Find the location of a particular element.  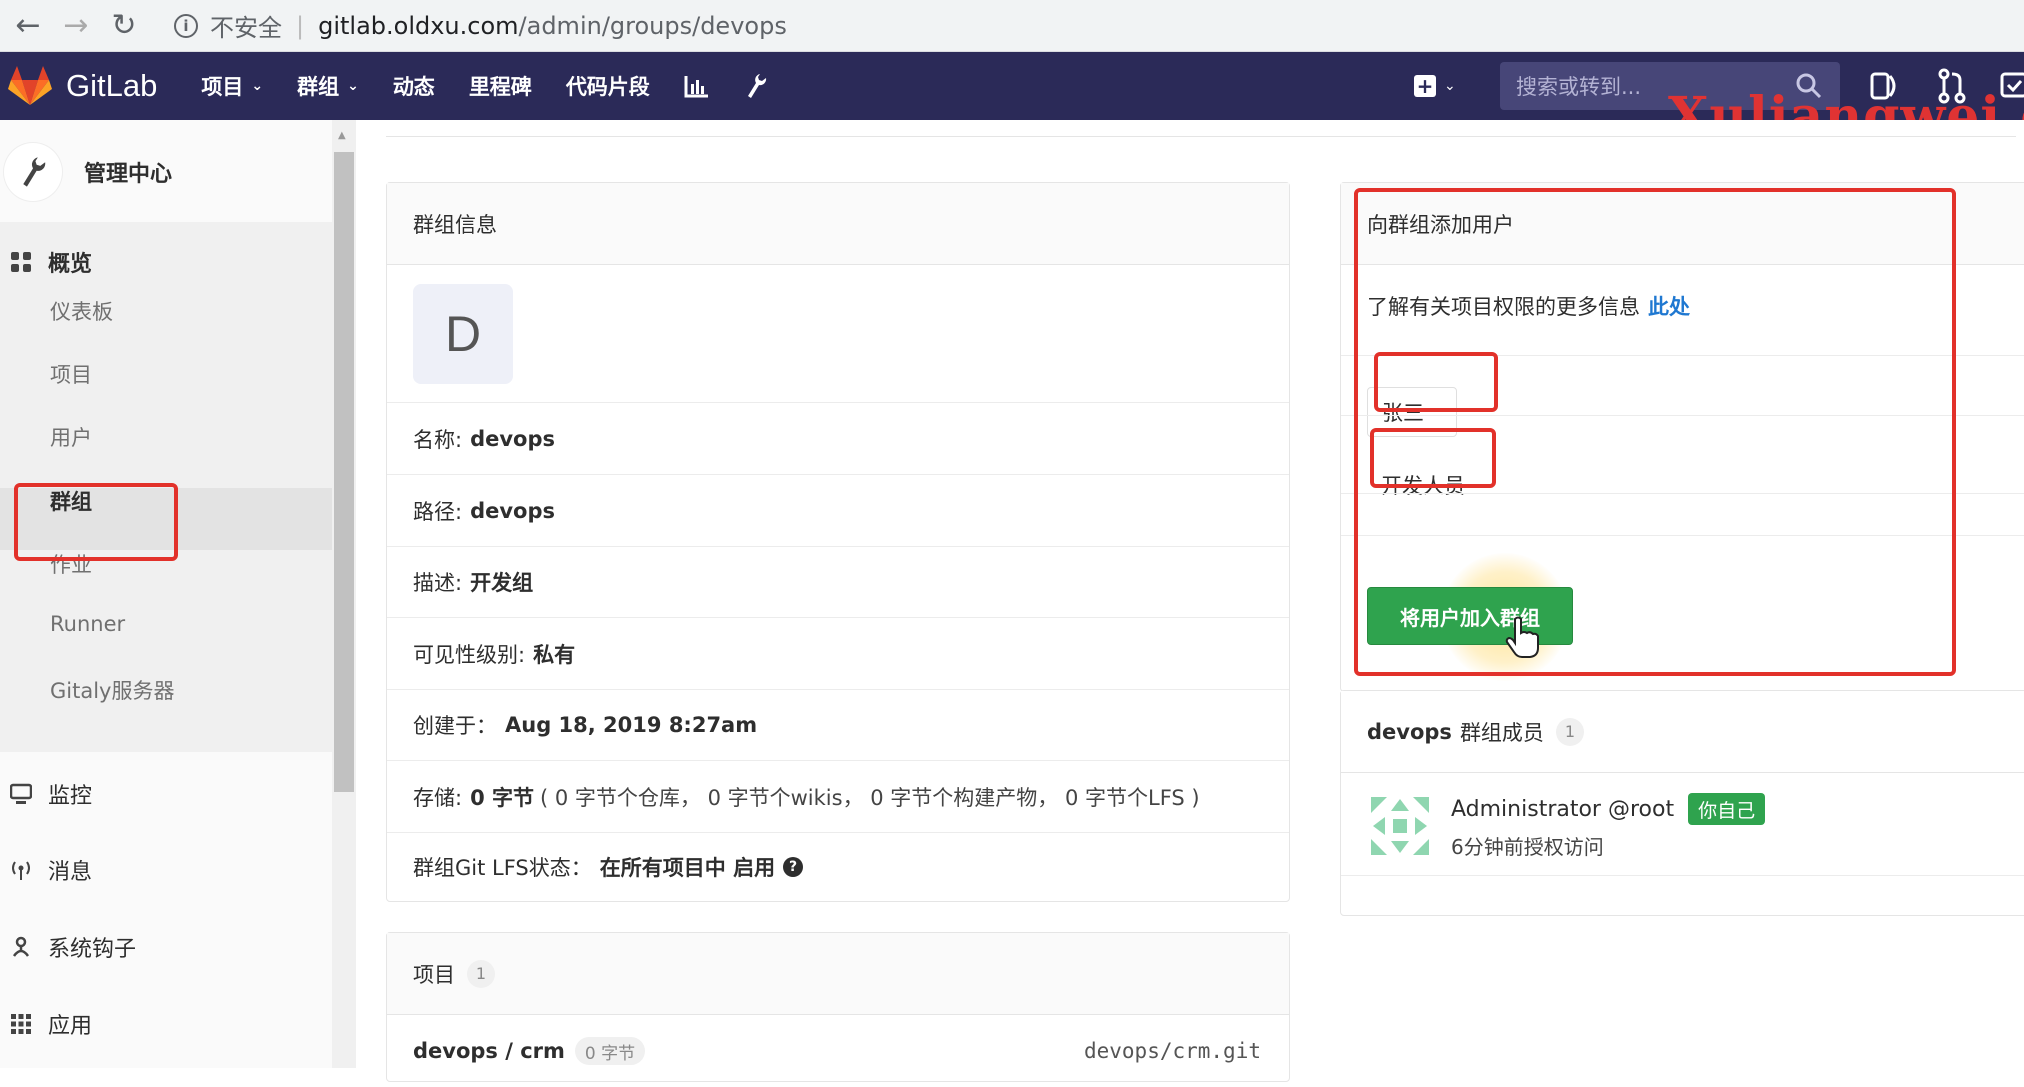

group-avatar-row: D is located at coordinates (838, 334).